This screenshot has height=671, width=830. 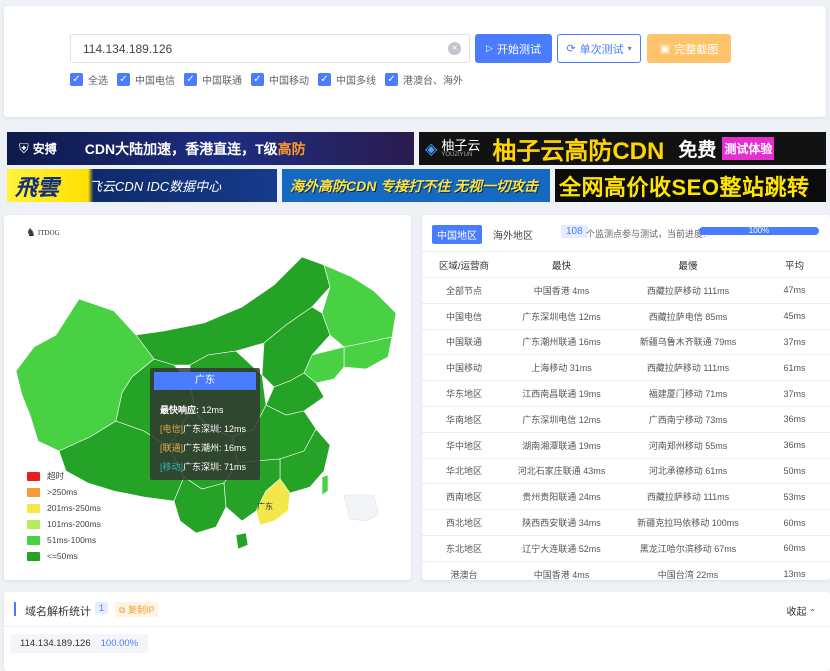 I want to click on tooltip-city: 广东潮州:, so click(x=202, y=448).